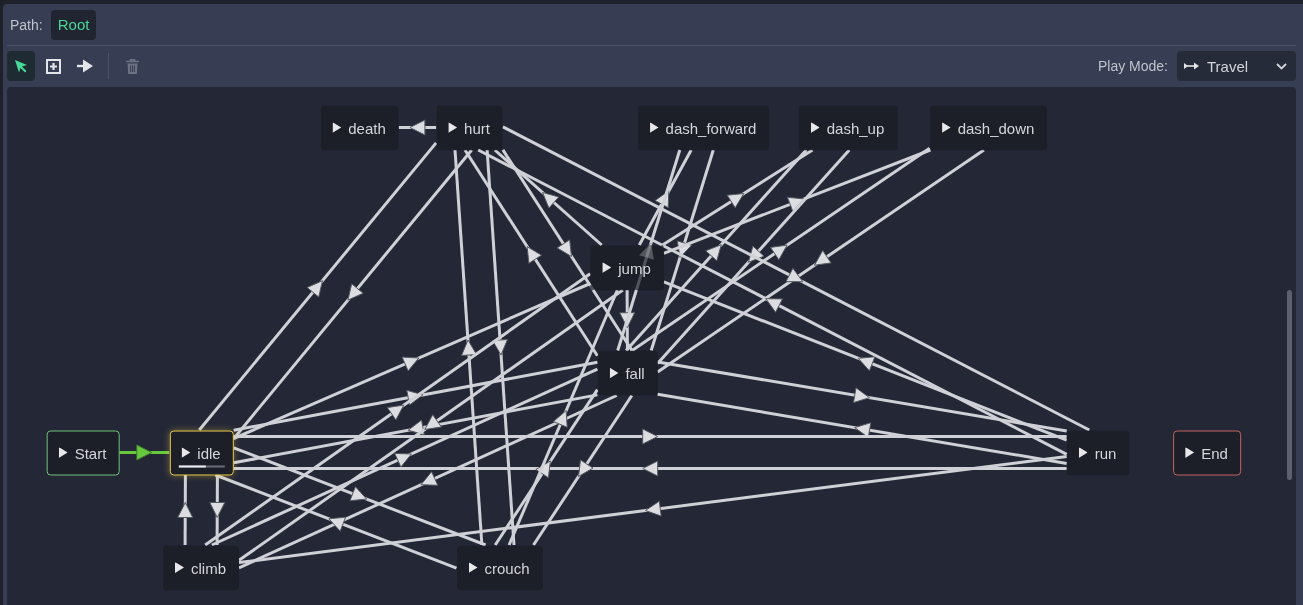 The height and width of the screenshot is (605, 1303). What do you see at coordinates (1281, 66) in the screenshot?
I see `chevron-down-icon` at bounding box center [1281, 66].